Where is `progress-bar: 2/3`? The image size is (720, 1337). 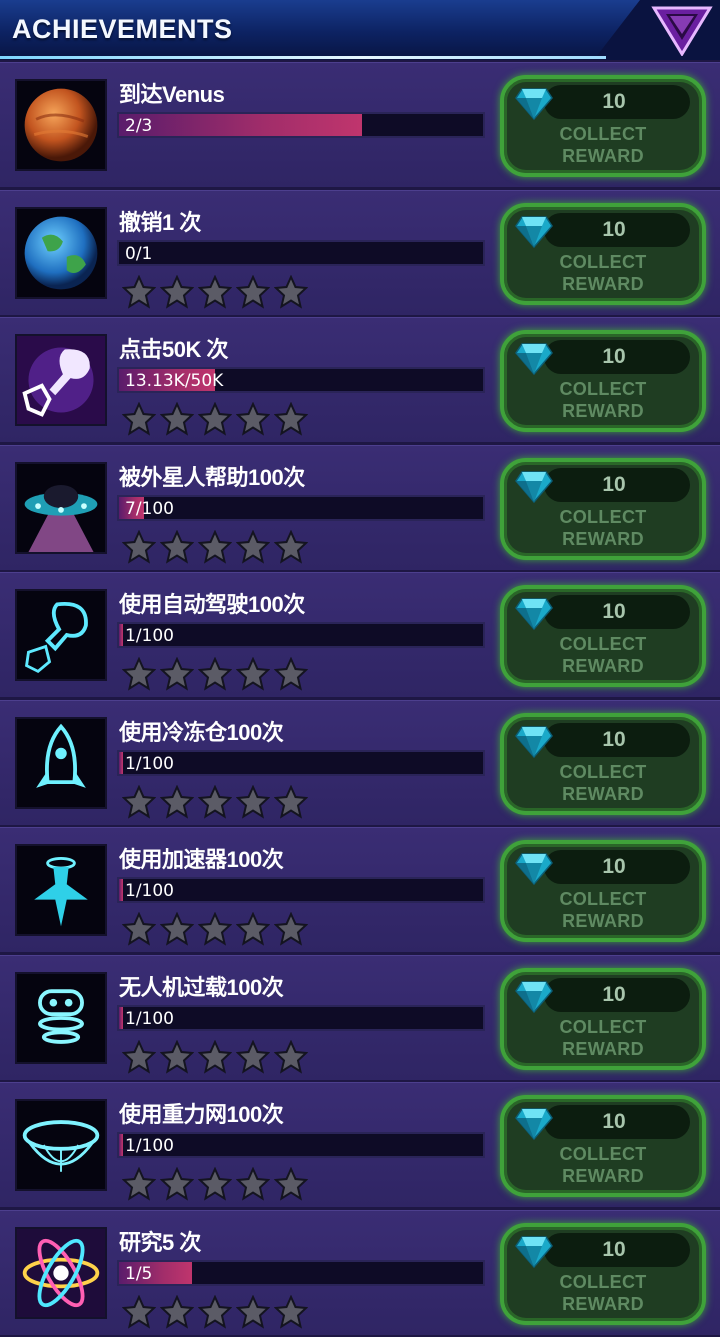 progress-bar: 2/3 is located at coordinates (301, 125).